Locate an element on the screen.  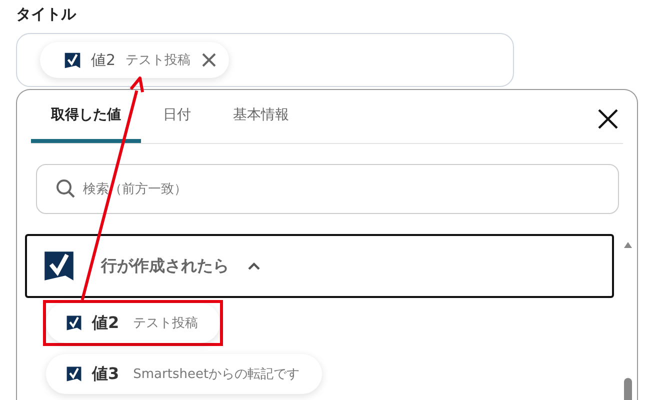
value-name: 値3 is located at coordinates (106, 374).